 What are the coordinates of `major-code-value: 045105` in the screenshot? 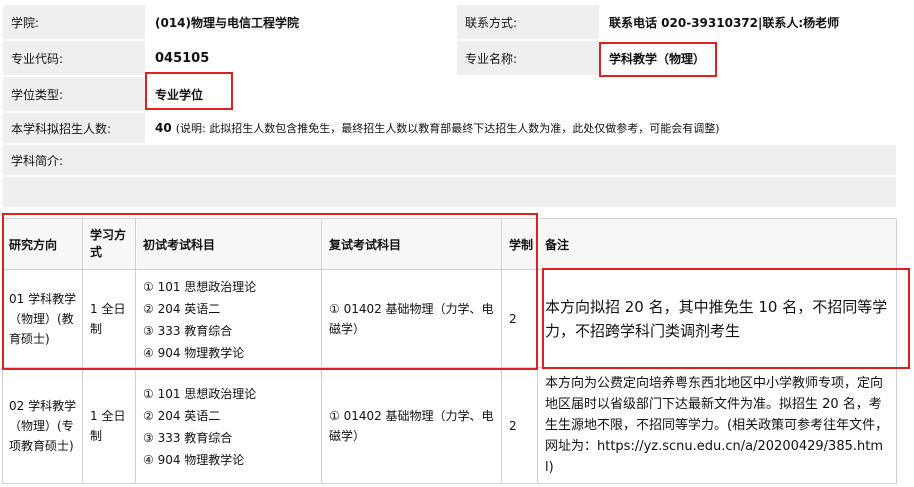 It's located at (301, 58).